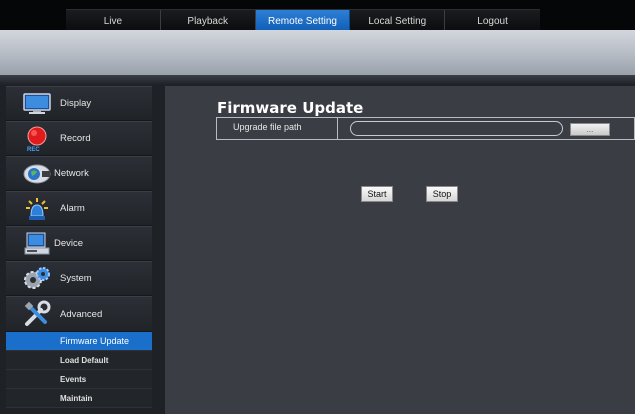 The image size is (635, 414). I want to click on tab-playback: Playback, so click(208, 21).